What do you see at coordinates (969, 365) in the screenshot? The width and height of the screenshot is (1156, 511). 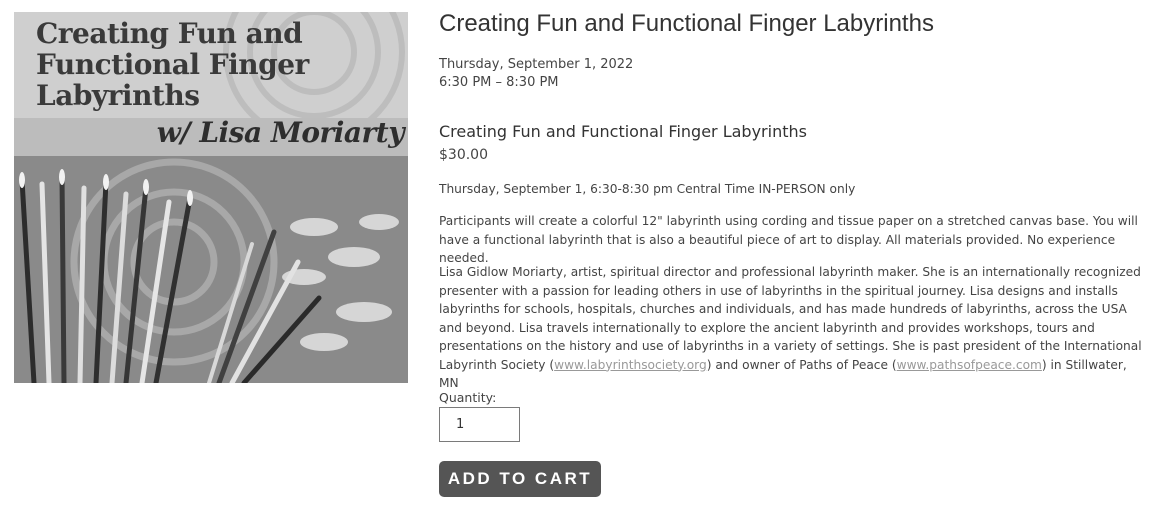 I see `paths-of-peace-link: www.pathsofpeace.com` at bounding box center [969, 365].